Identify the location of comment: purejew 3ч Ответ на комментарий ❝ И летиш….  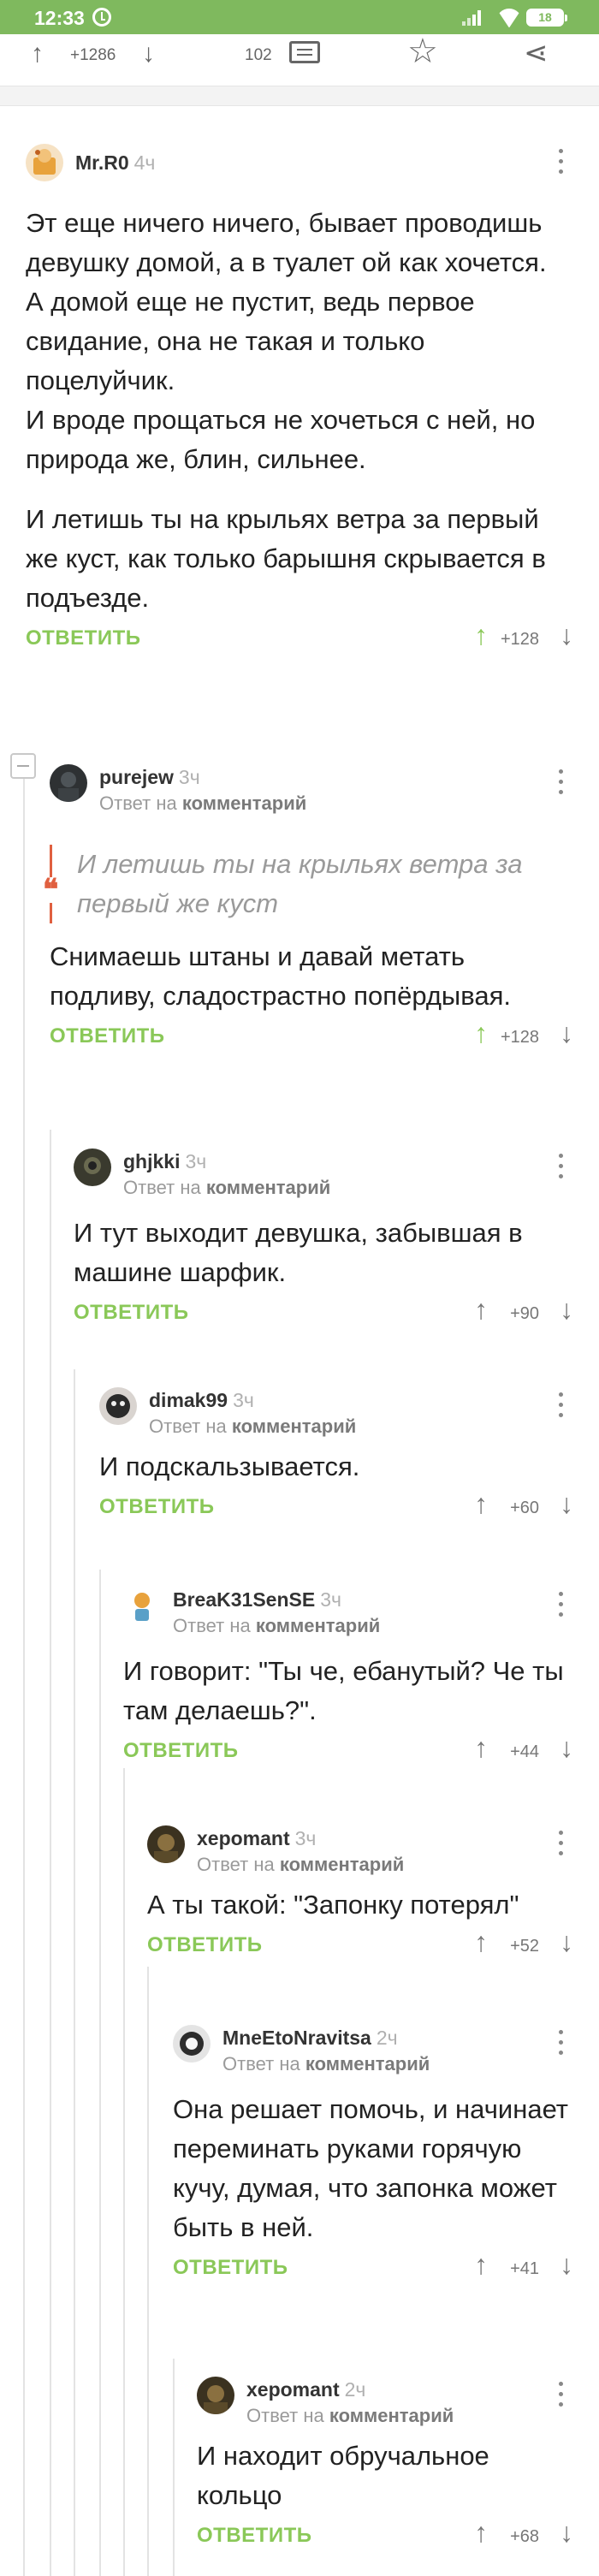
(308, 911).